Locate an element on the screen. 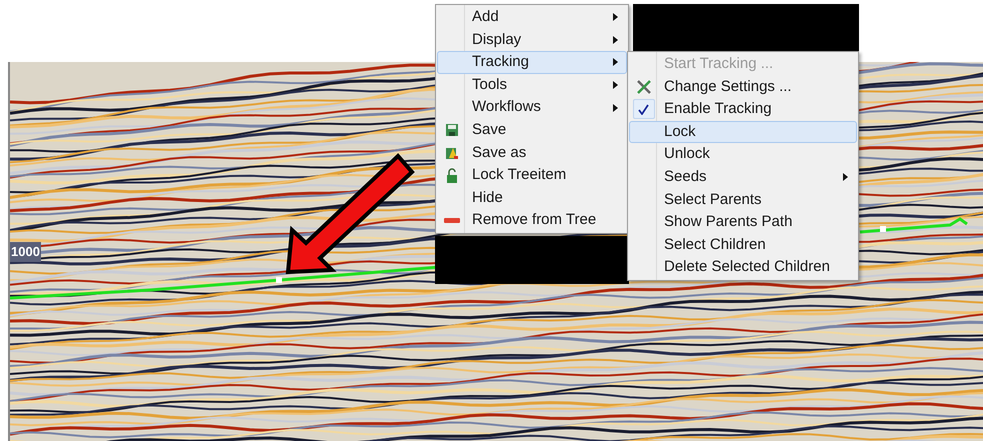  menu-item: Workflows is located at coordinates (532, 107).